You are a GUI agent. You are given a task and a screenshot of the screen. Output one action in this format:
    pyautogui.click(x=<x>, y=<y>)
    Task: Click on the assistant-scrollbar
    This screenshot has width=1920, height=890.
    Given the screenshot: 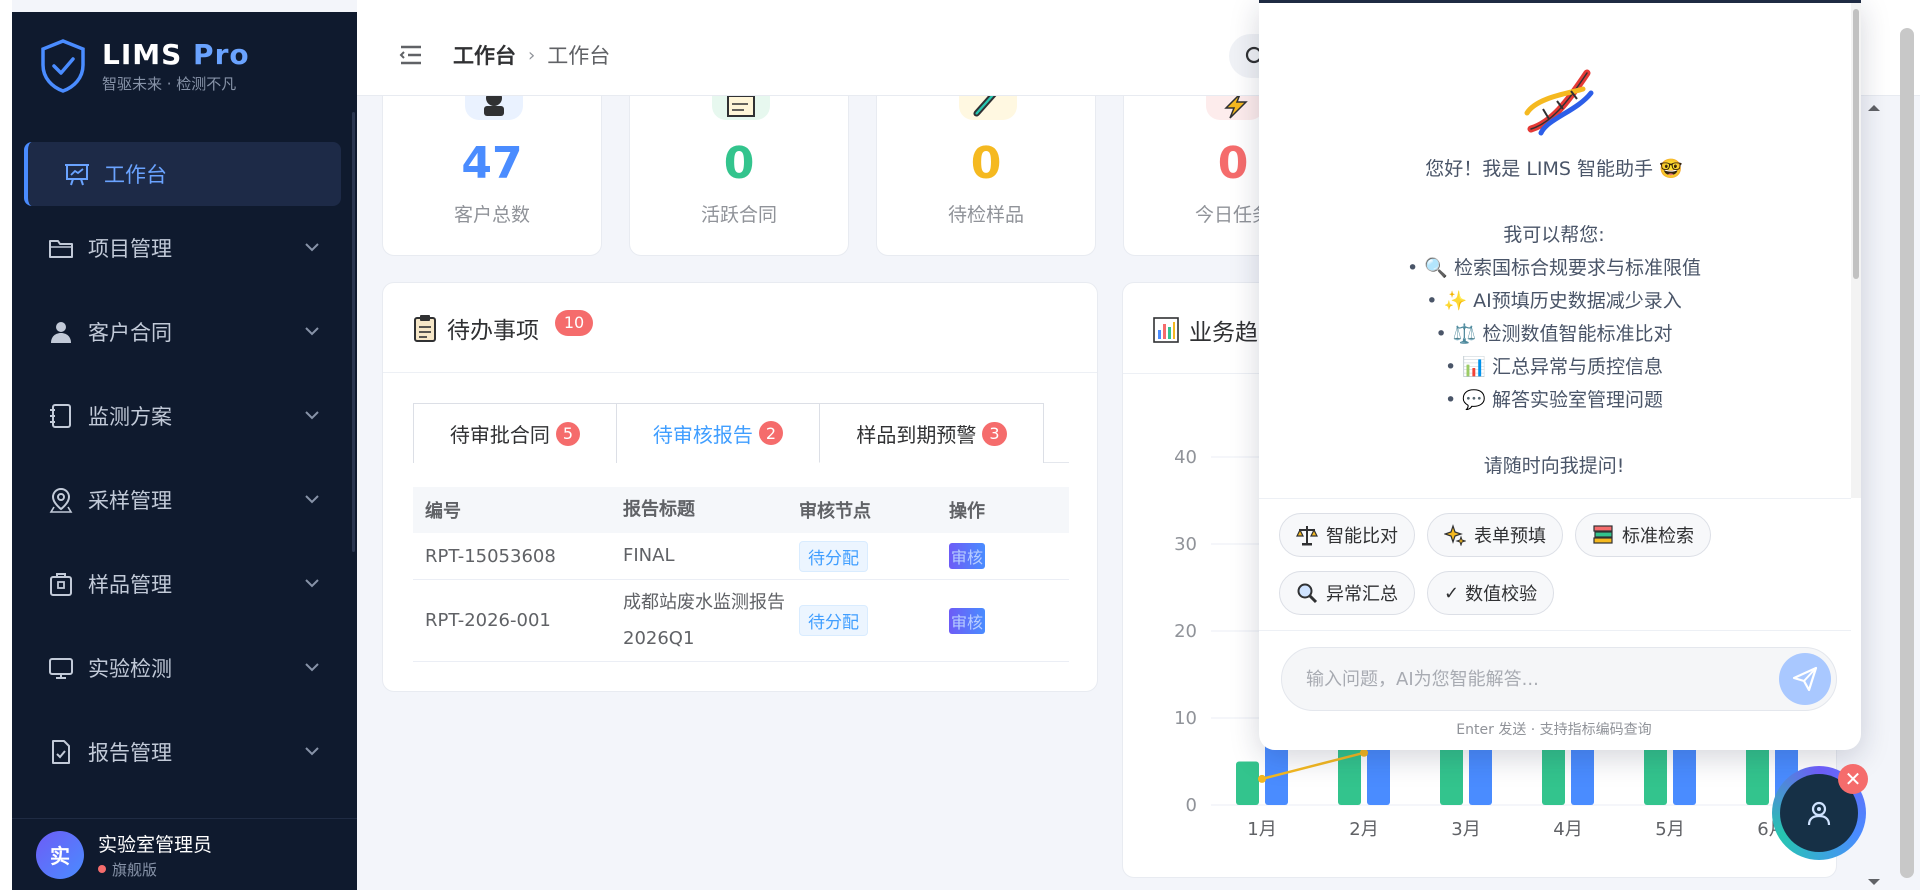 What is the action you would take?
    pyautogui.click(x=1856, y=250)
    